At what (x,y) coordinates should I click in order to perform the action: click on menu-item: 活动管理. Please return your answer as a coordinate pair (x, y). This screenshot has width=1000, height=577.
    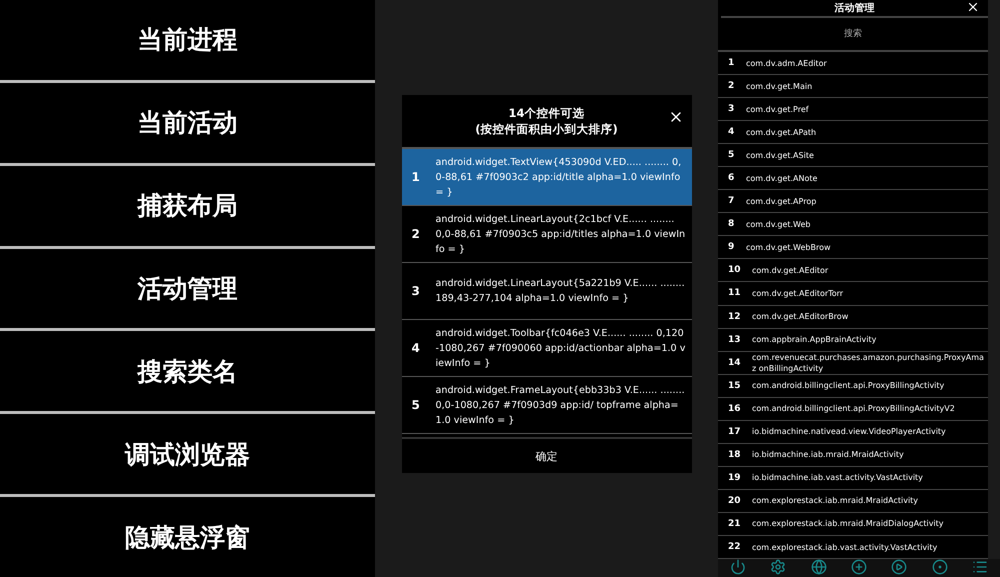
    Looking at the image, I should click on (187, 290).